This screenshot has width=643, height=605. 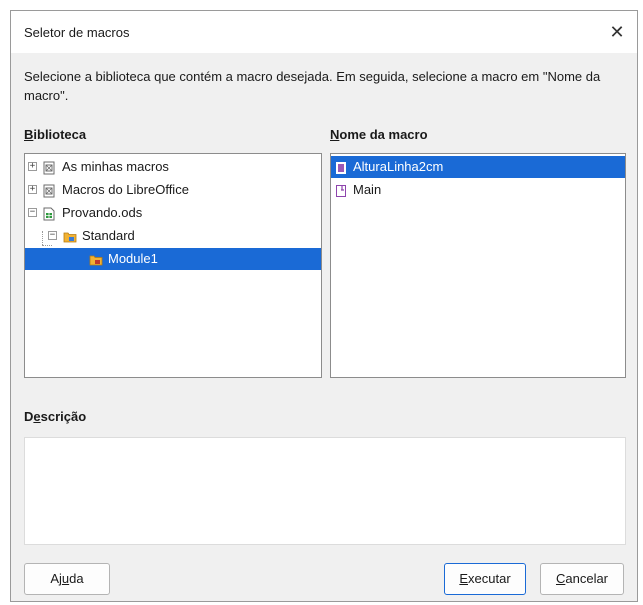 I want to click on close-icon: ✕, so click(x=617, y=32).